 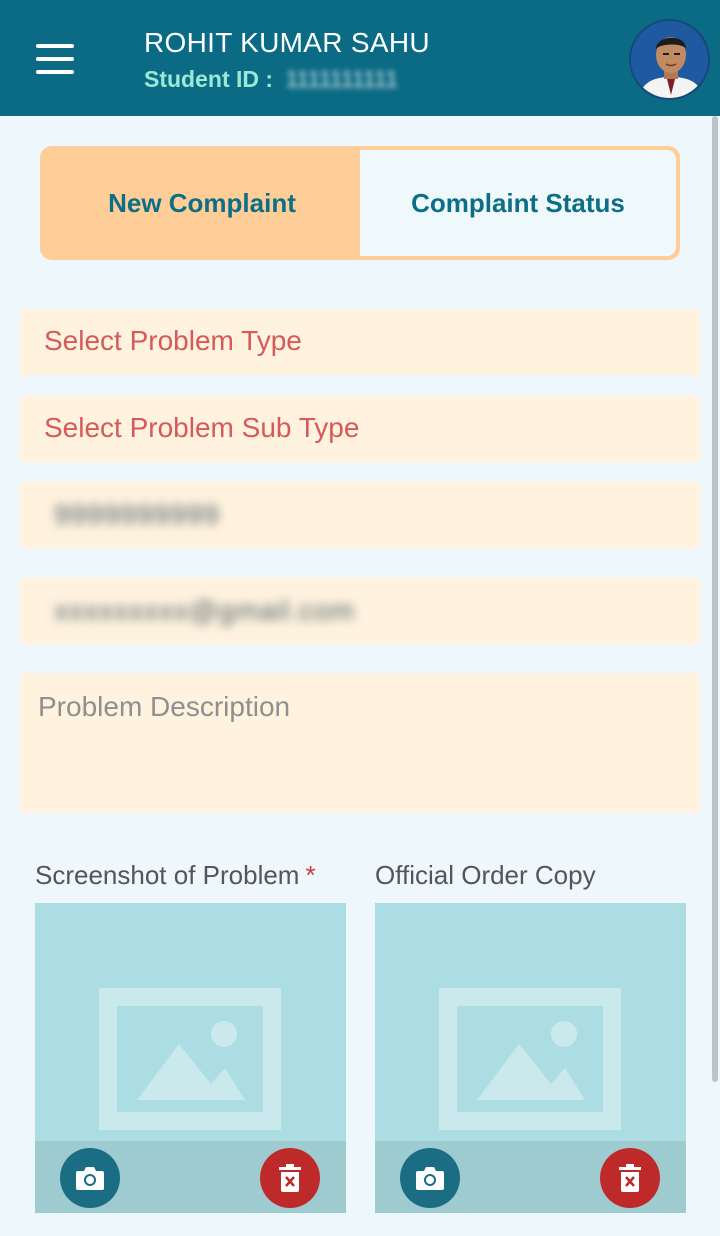 What do you see at coordinates (360, 342) in the screenshot?
I see `problem-type-select: Select Problem Type` at bounding box center [360, 342].